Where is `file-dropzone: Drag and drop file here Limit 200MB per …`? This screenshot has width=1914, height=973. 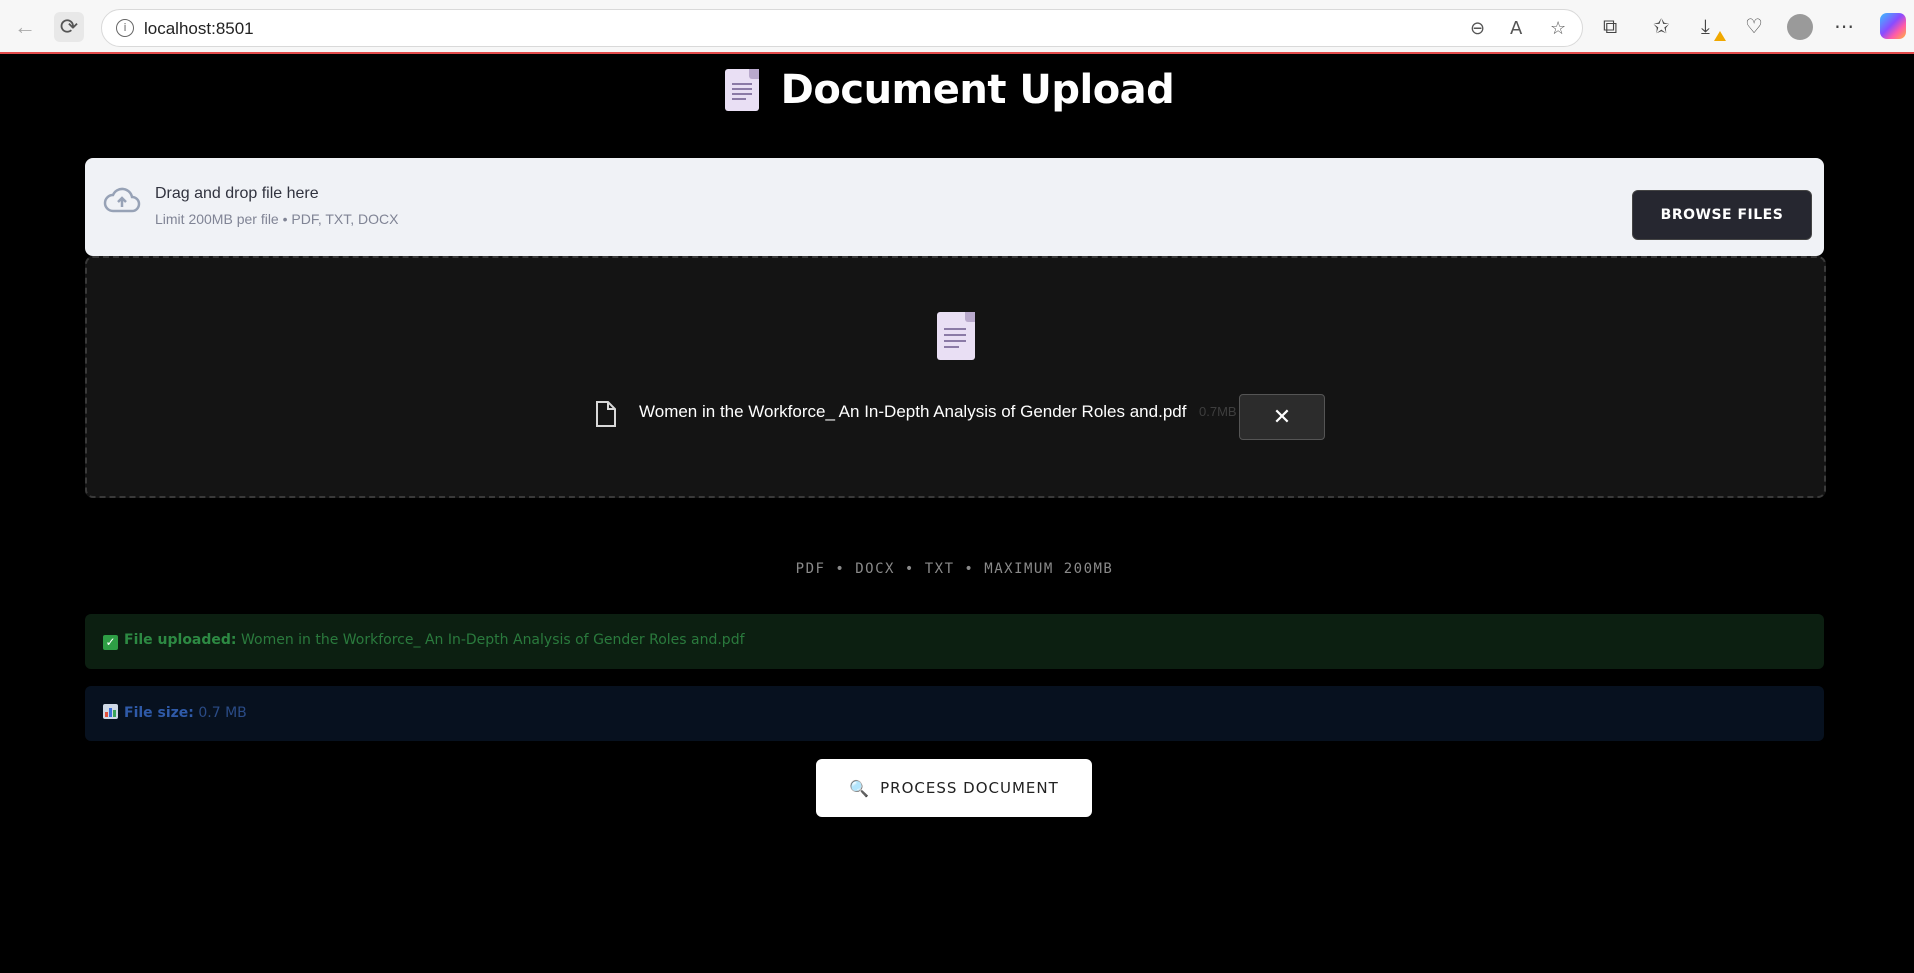 file-dropzone: Drag and drop file here Limit 200MB per … is located at coordinates (954, 207).